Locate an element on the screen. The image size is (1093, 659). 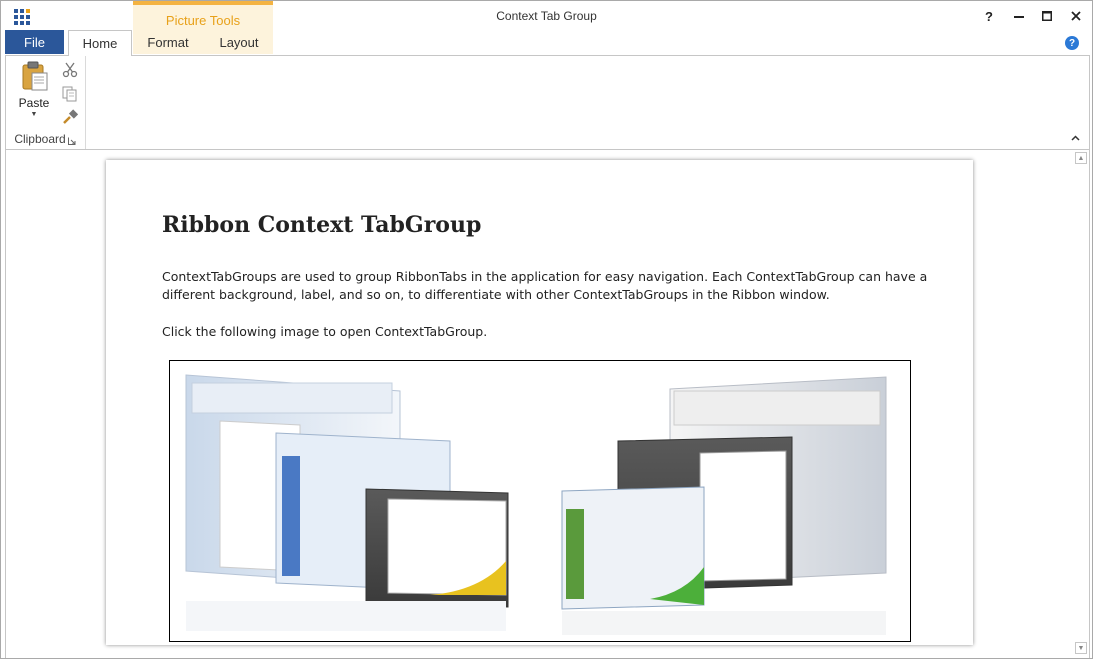
context-group-label: Picture Tools is located at coordinates (203, 20).